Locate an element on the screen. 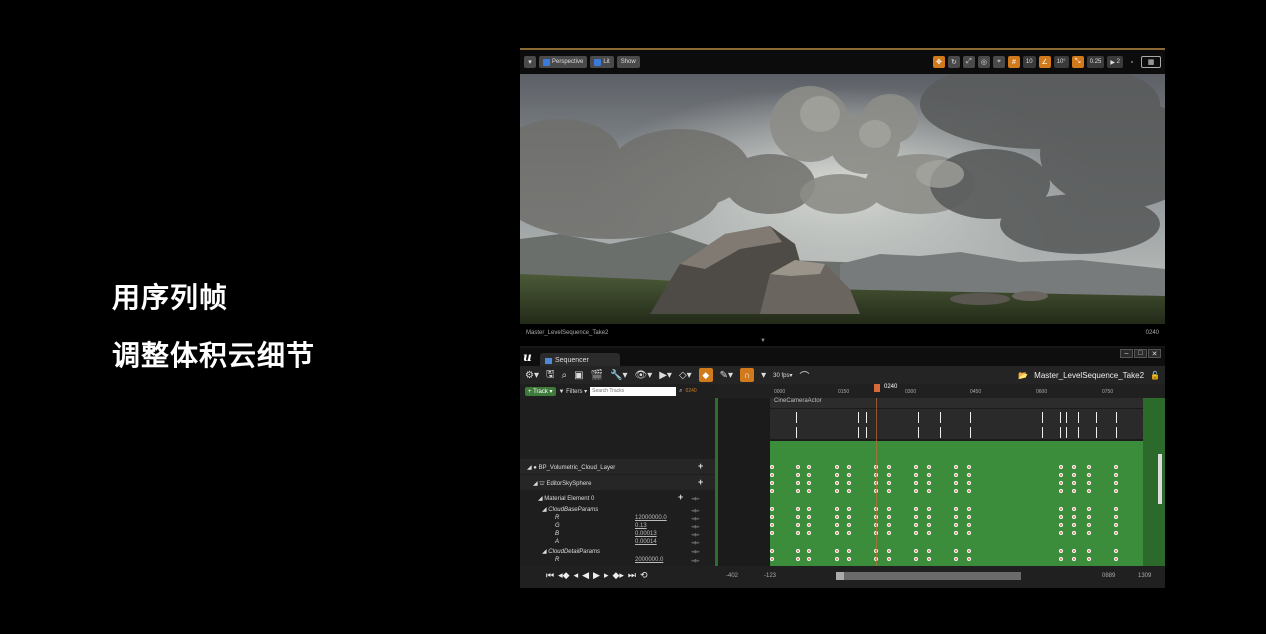  material-key-nav: ◂◆▸ is located at coordinates (695, 499).